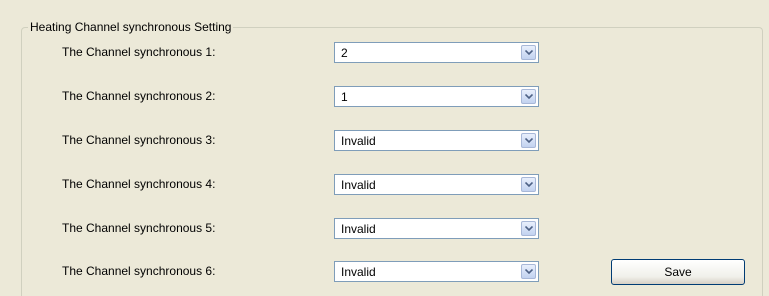 The width and height of the screenshot is (769, 296). What do you see at coordinates (678, 272) in the screenshot?
I see `save-button: Save` at bounding box center [678, 272].